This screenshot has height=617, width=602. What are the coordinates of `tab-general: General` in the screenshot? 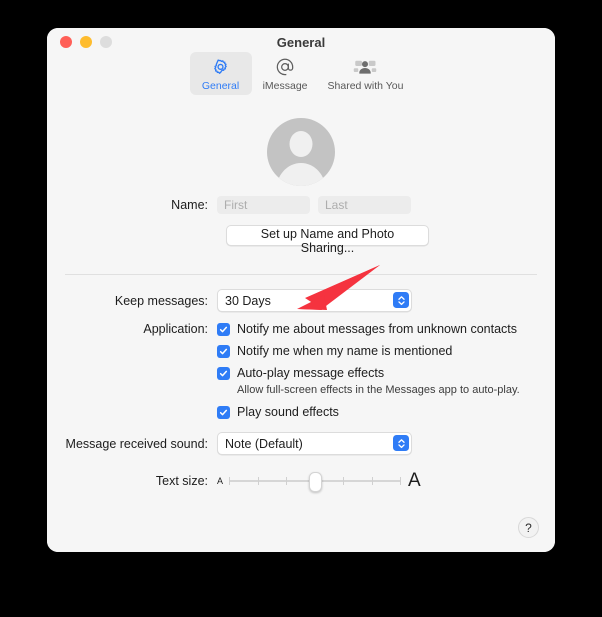 It's located at (220, 73).